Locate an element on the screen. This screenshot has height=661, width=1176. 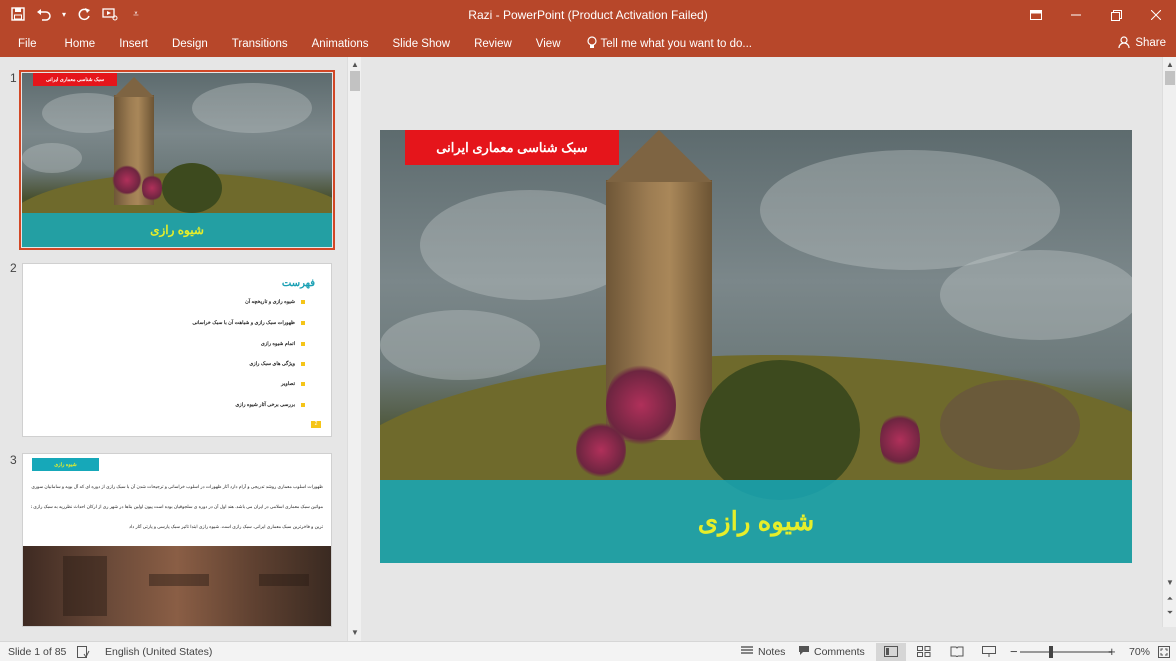
slide-thumbnail-1: شیوه رازی سبک شناسی معماری ایرانی is located at coordinates (177, 160).